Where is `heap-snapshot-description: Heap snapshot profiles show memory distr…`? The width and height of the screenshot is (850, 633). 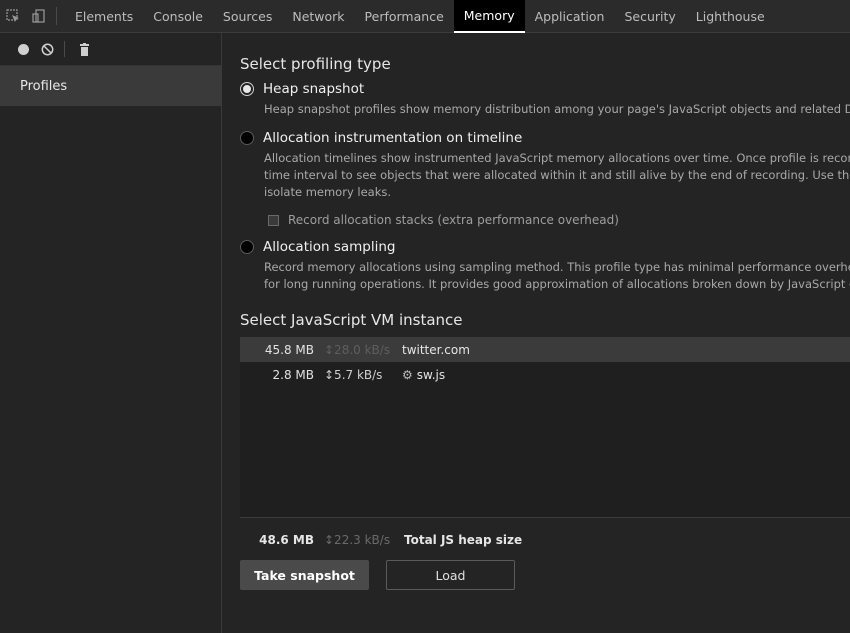 heap-snapshot-description: Heap snapshot profiles show memory distr… is located at coordinates (557, 109).